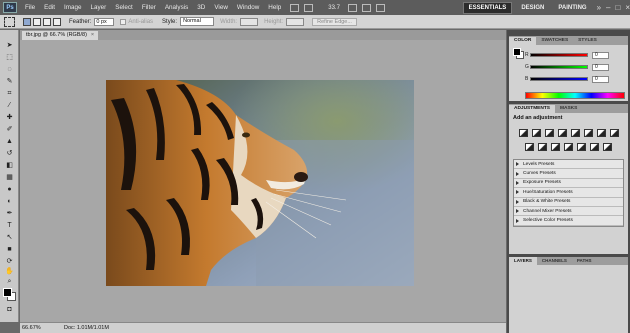 The image size is (630, 333). What do you see at coordinates (587, 41) in the screenshot?
I see `tab-styles: STYLES` at bounding box center [587, 41].